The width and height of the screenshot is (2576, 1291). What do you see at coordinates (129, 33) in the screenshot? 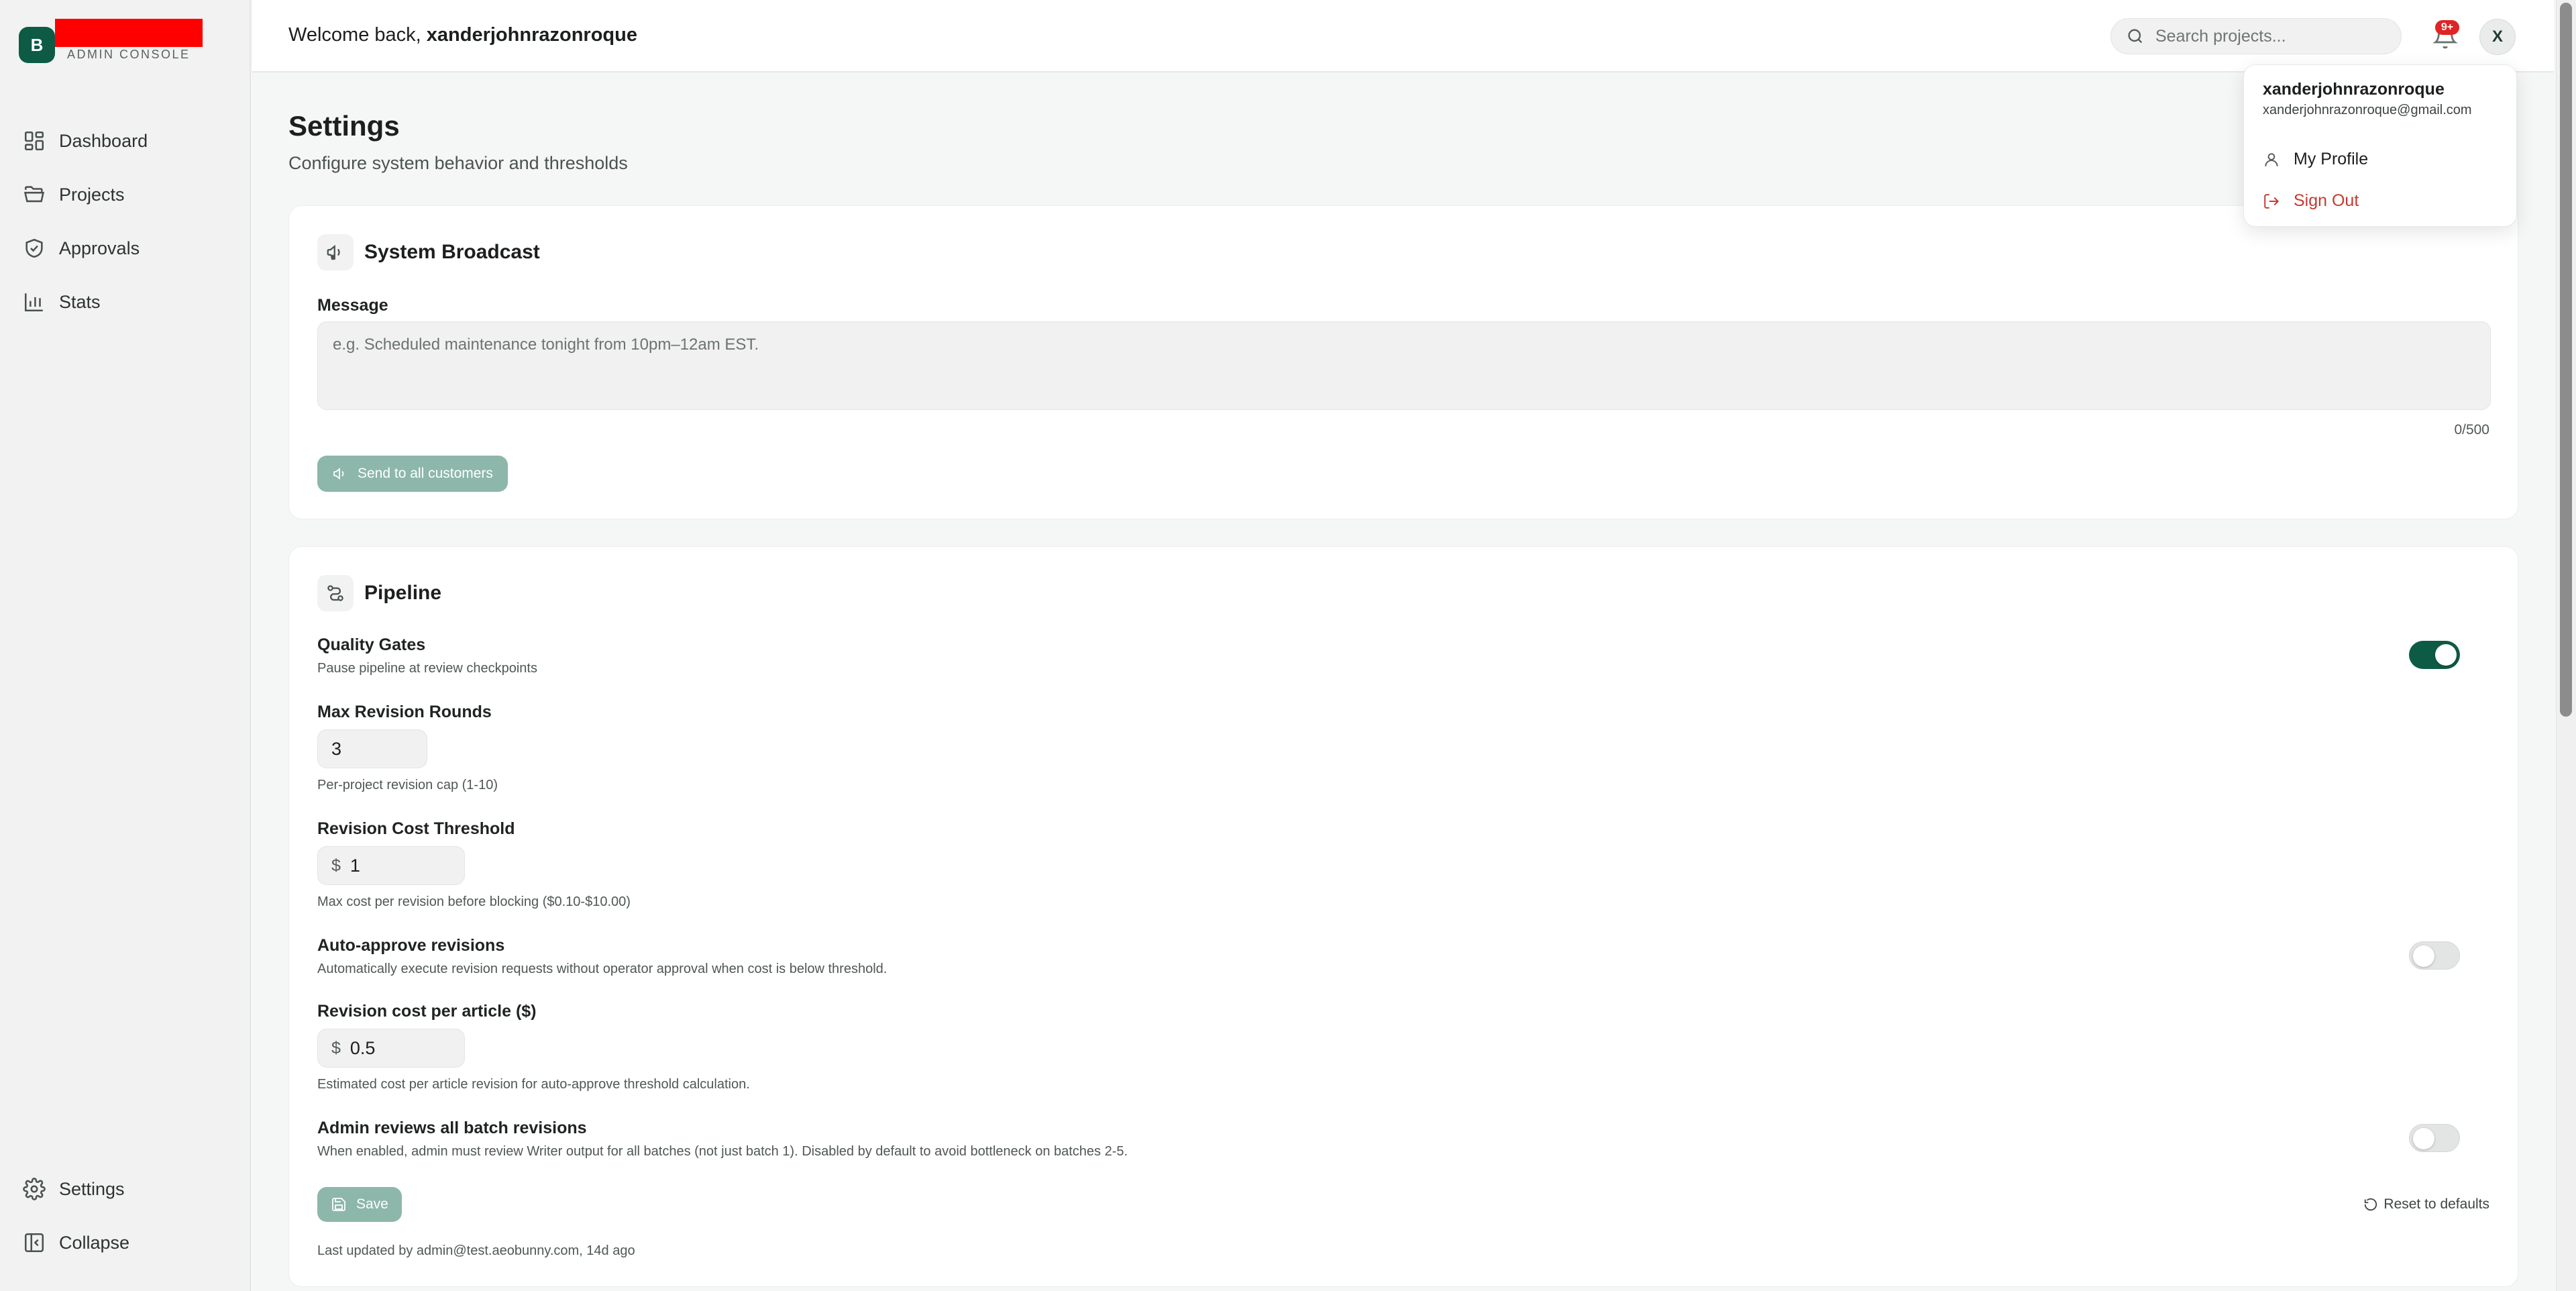
I see `brand-name-redacted` at bounding box center [129, 33].